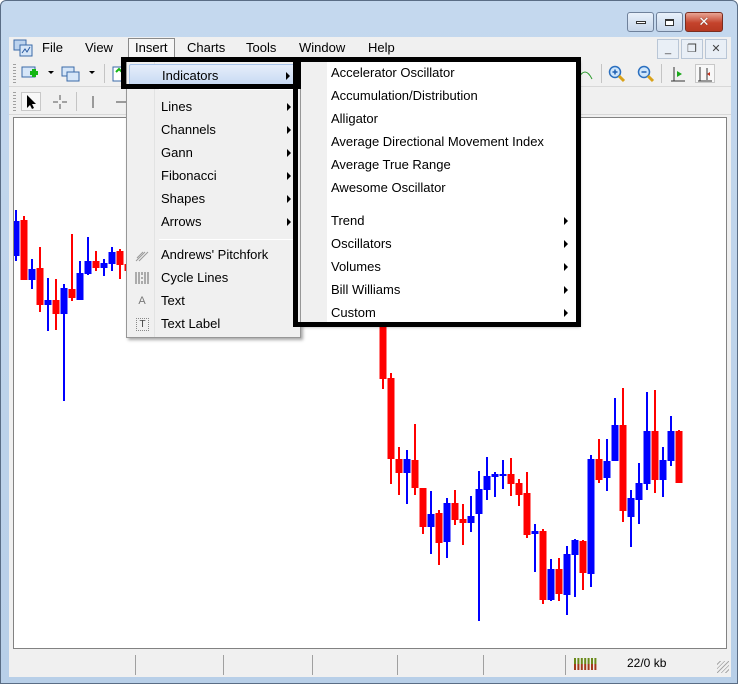  Describe the element at coordinates (188, 129) in the screenshot. I see `menu-item-label: Channels` at that location.